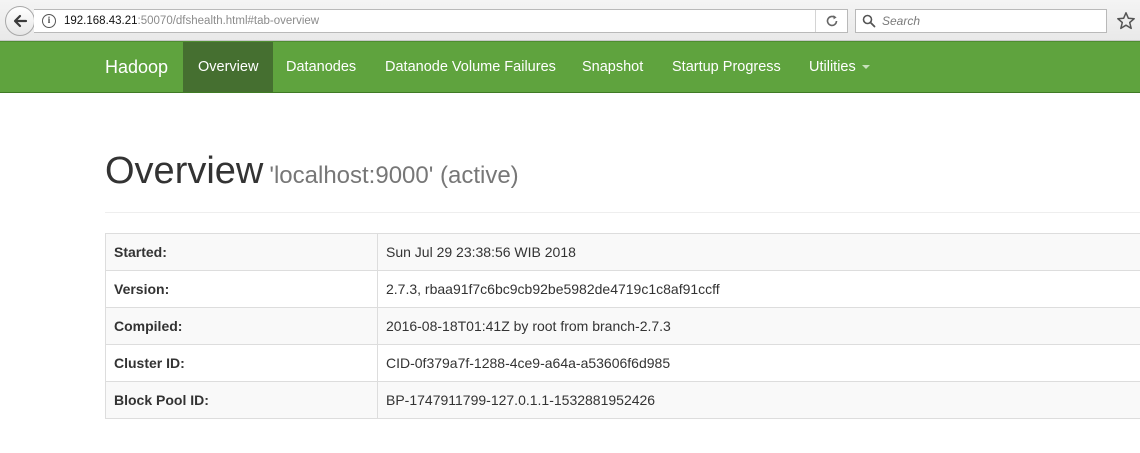 The height and width of the screenshot is (453, 1140). I want to click on table-key: Started:, so click(241, 252).